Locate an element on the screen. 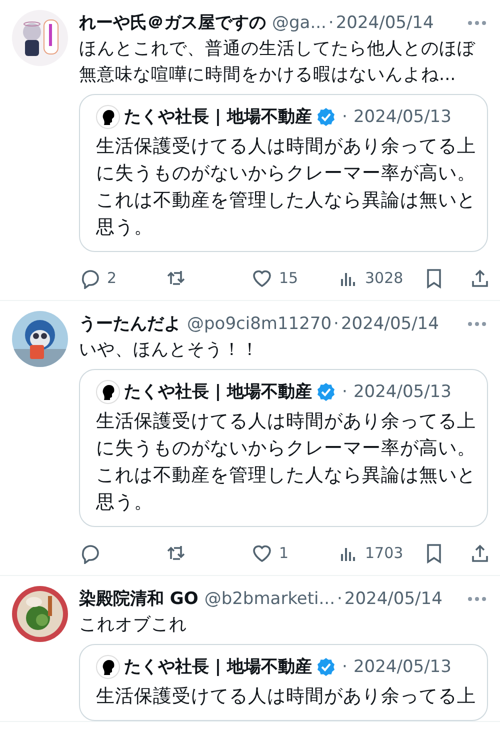  post-text: いや、ほんとそう！！ is located at coordinates (169, 350).